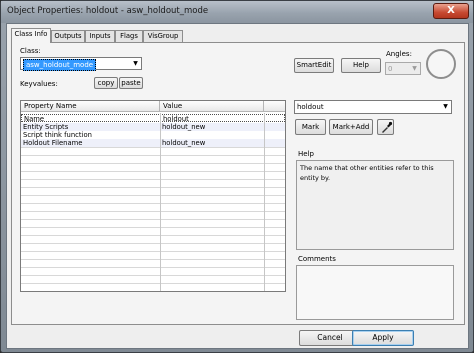  I want to click on table-row: Name holdout, so click(153, 118).